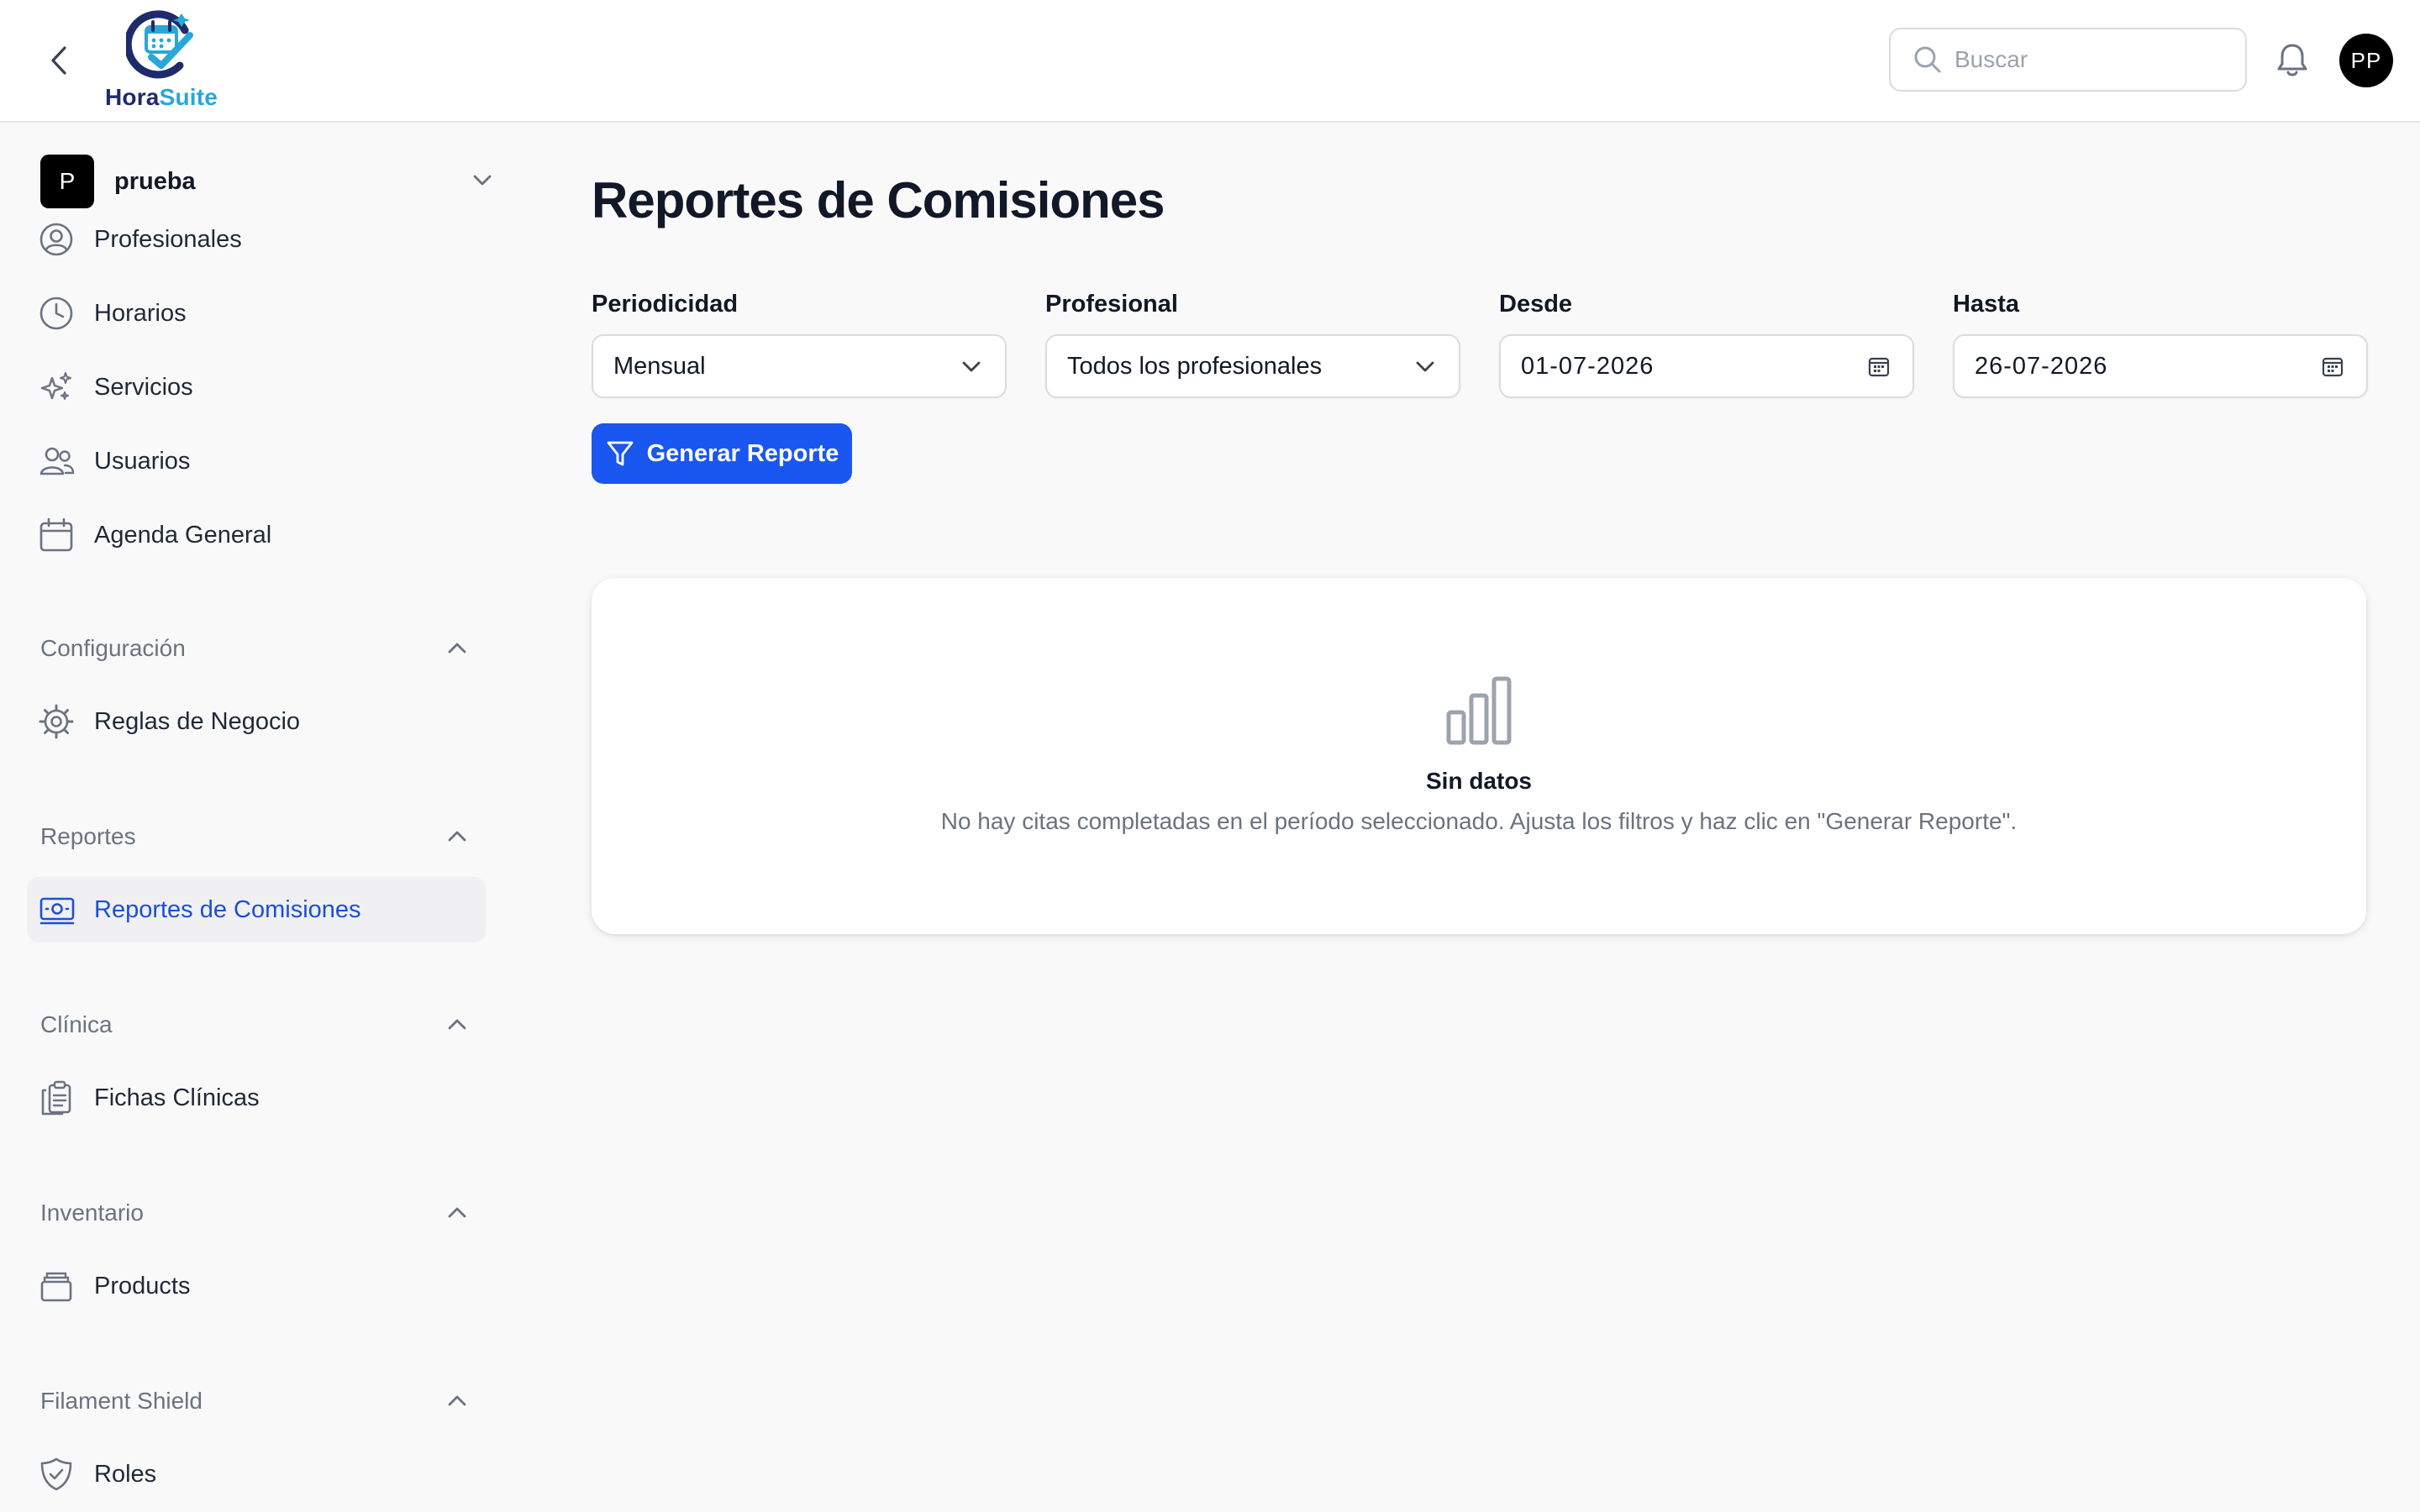 This screenshot has width=2420, height=1512. I want to click on clock-icon, so click(56, 313).